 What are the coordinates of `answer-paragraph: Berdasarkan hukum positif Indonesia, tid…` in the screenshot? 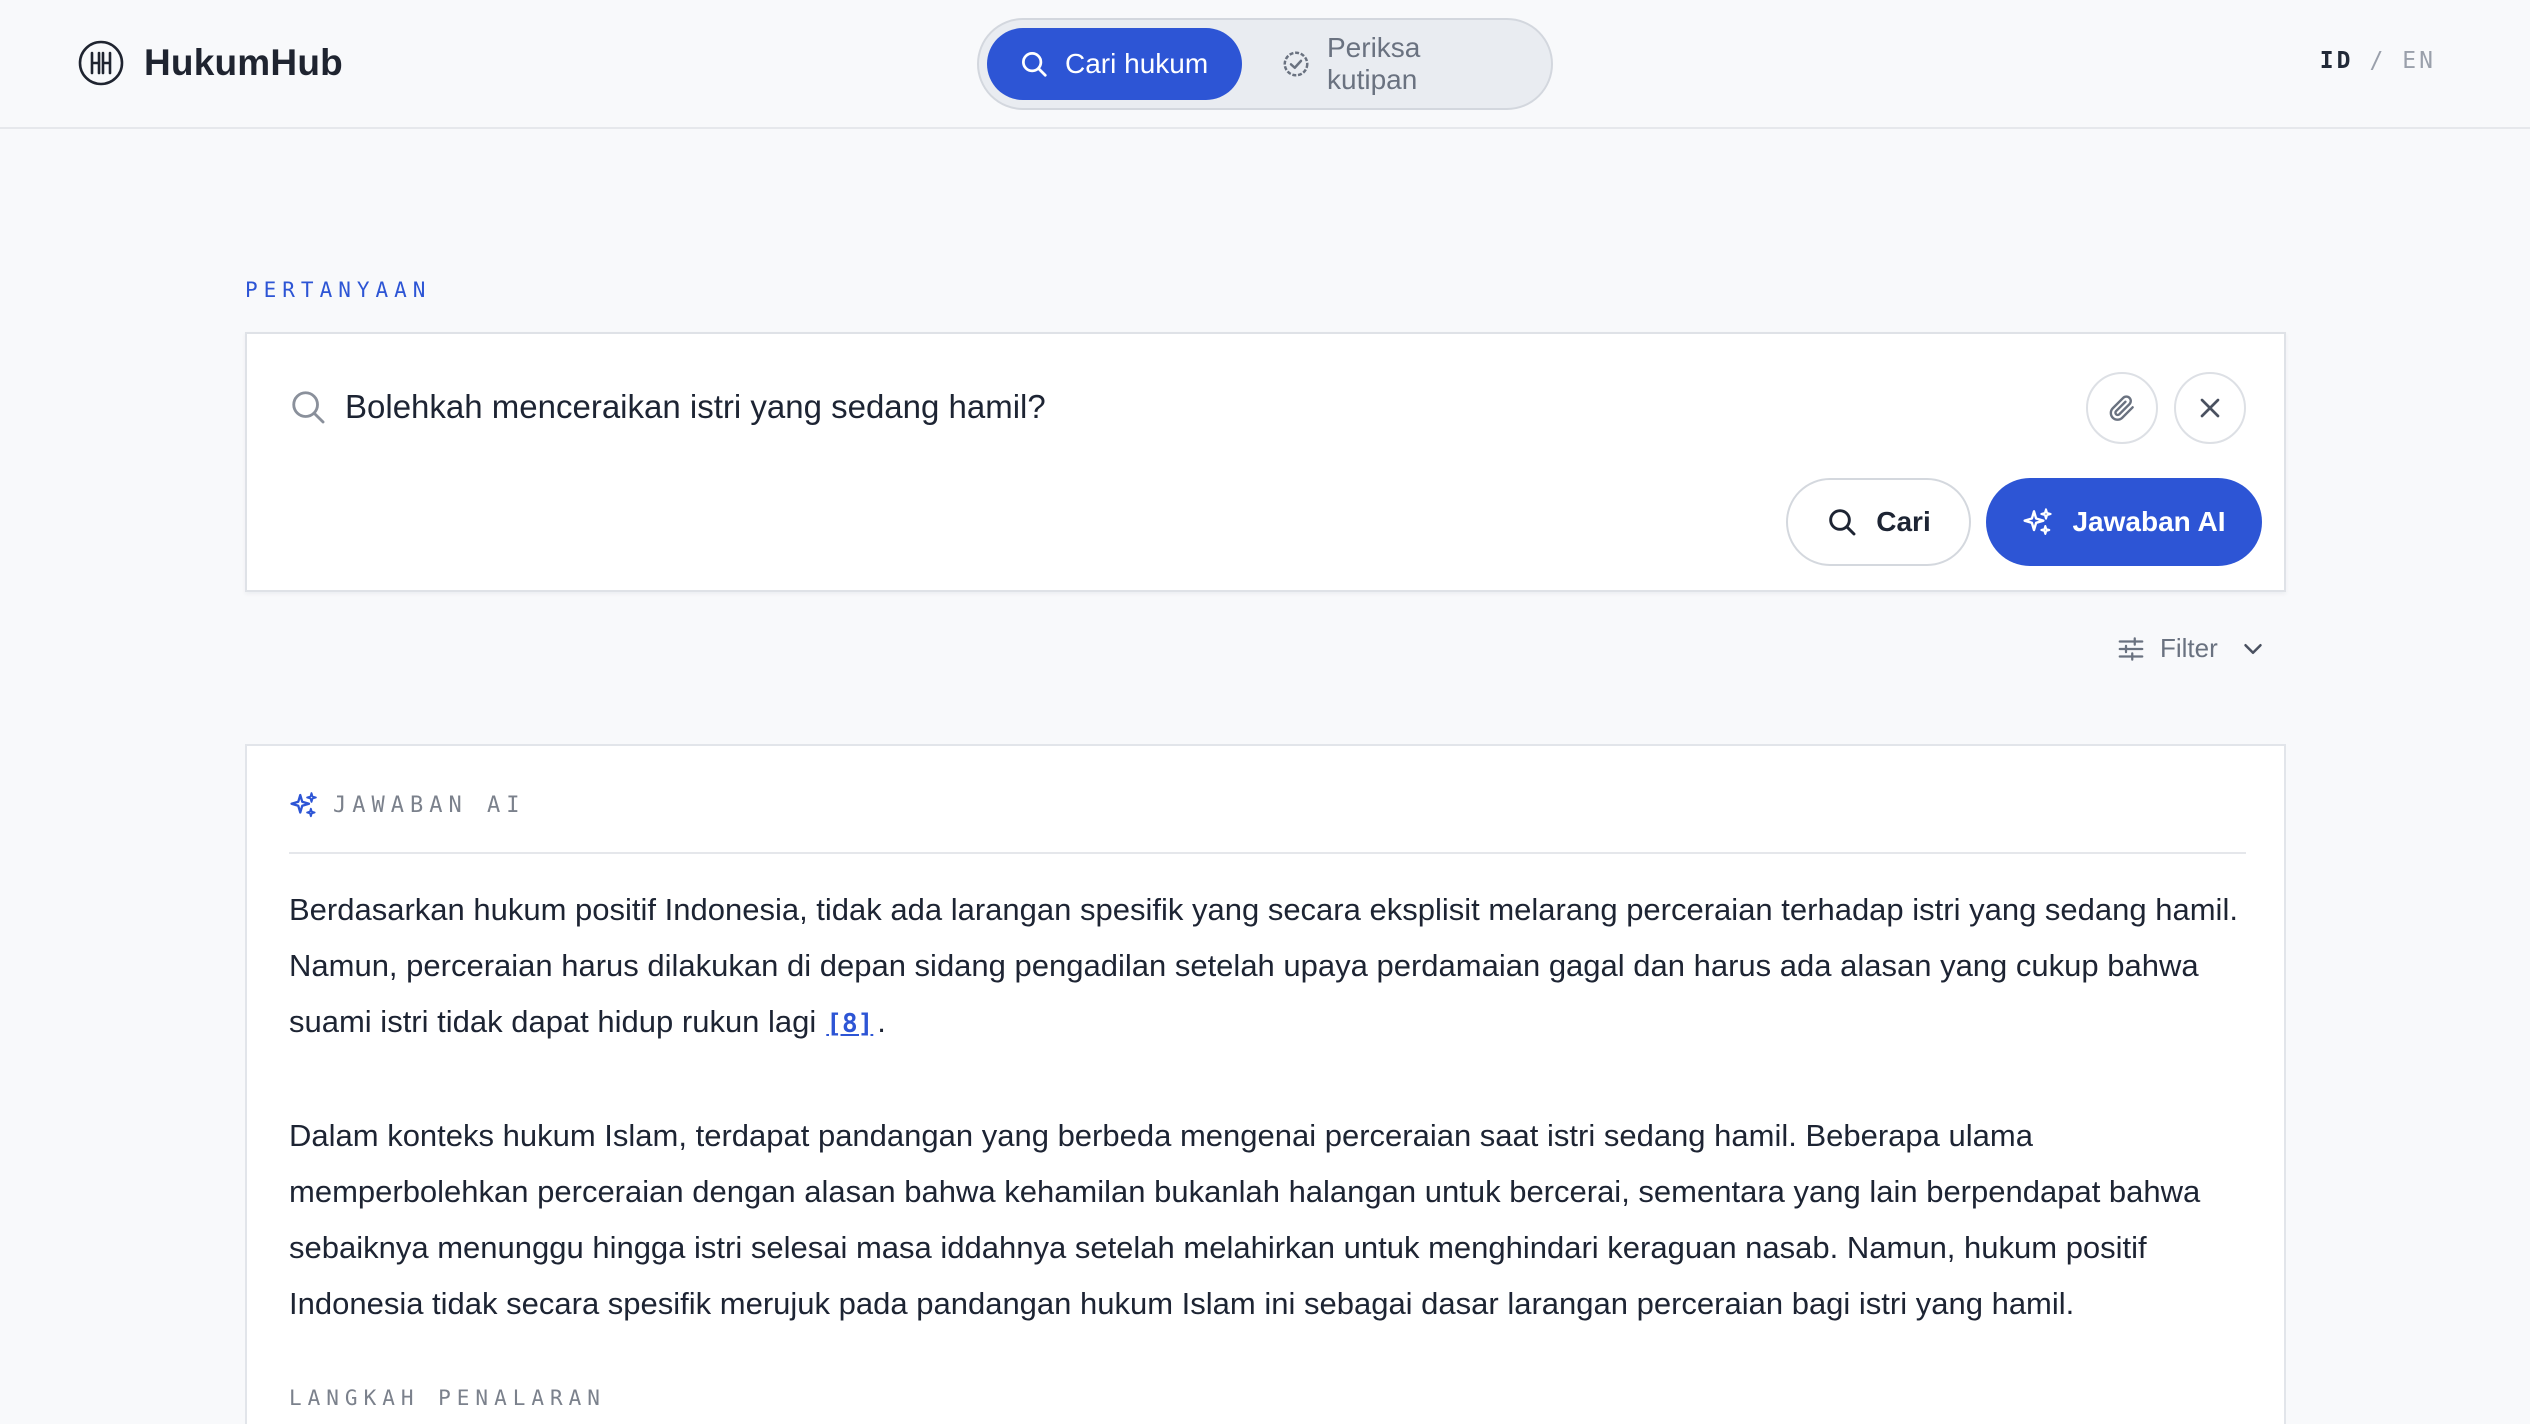 It's located at (1269, 967).